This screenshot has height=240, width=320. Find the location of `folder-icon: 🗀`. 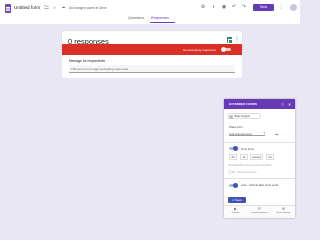

folder-icon: 🗀 is located at coordinates (46, 7).